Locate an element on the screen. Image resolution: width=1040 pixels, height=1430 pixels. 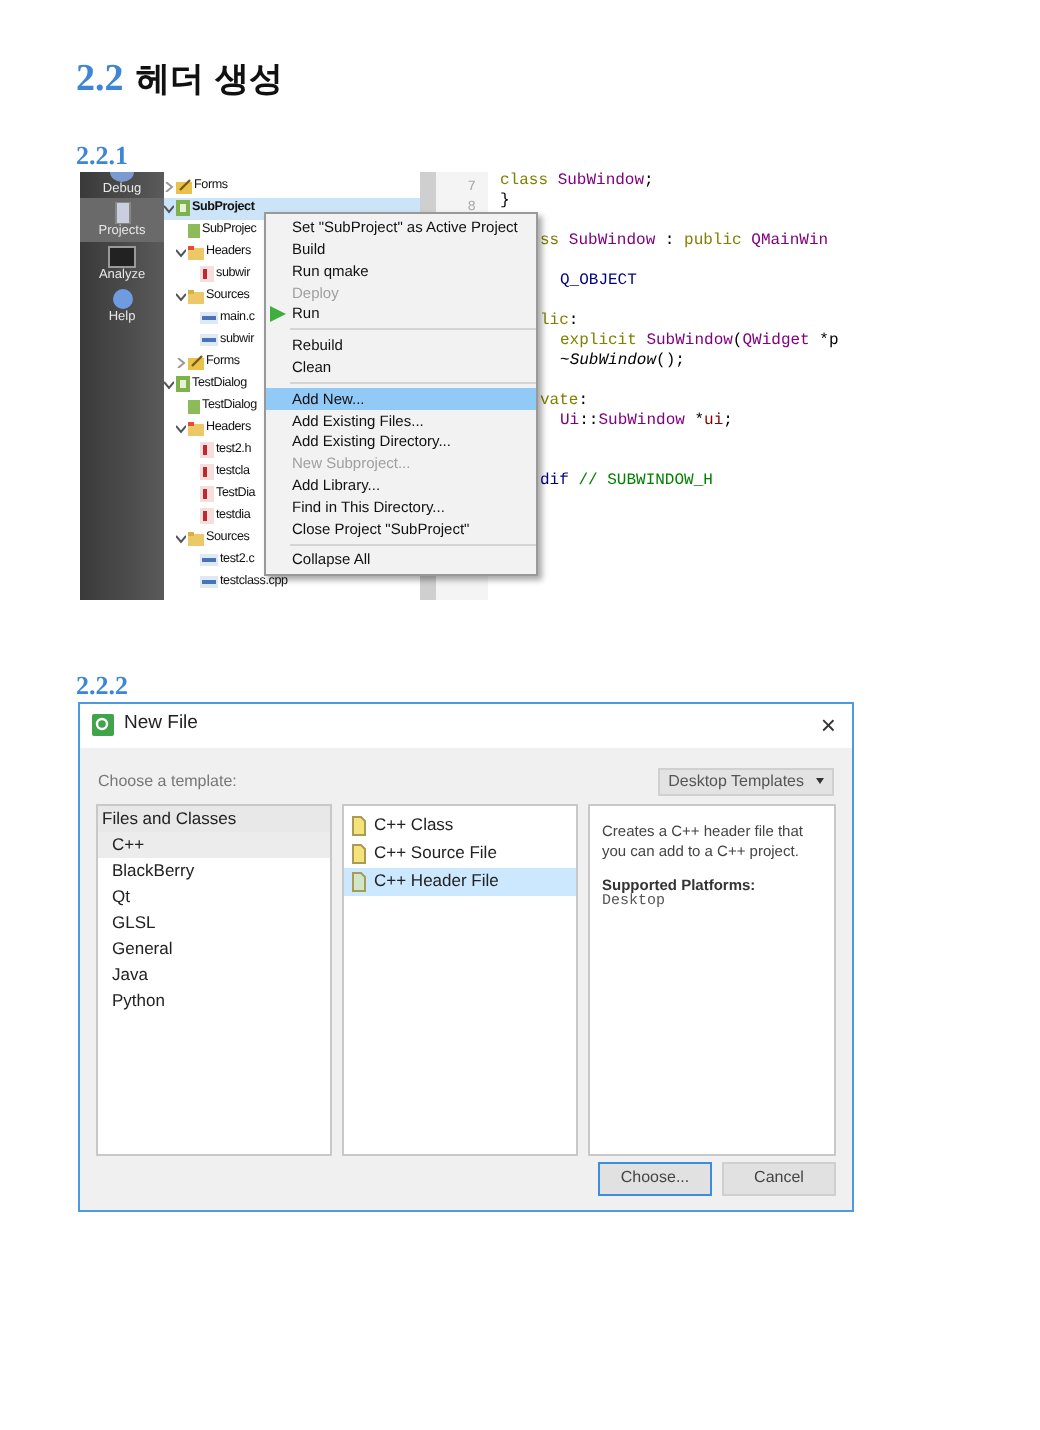
dialog-title: New File is located at coordinates (161, 724).